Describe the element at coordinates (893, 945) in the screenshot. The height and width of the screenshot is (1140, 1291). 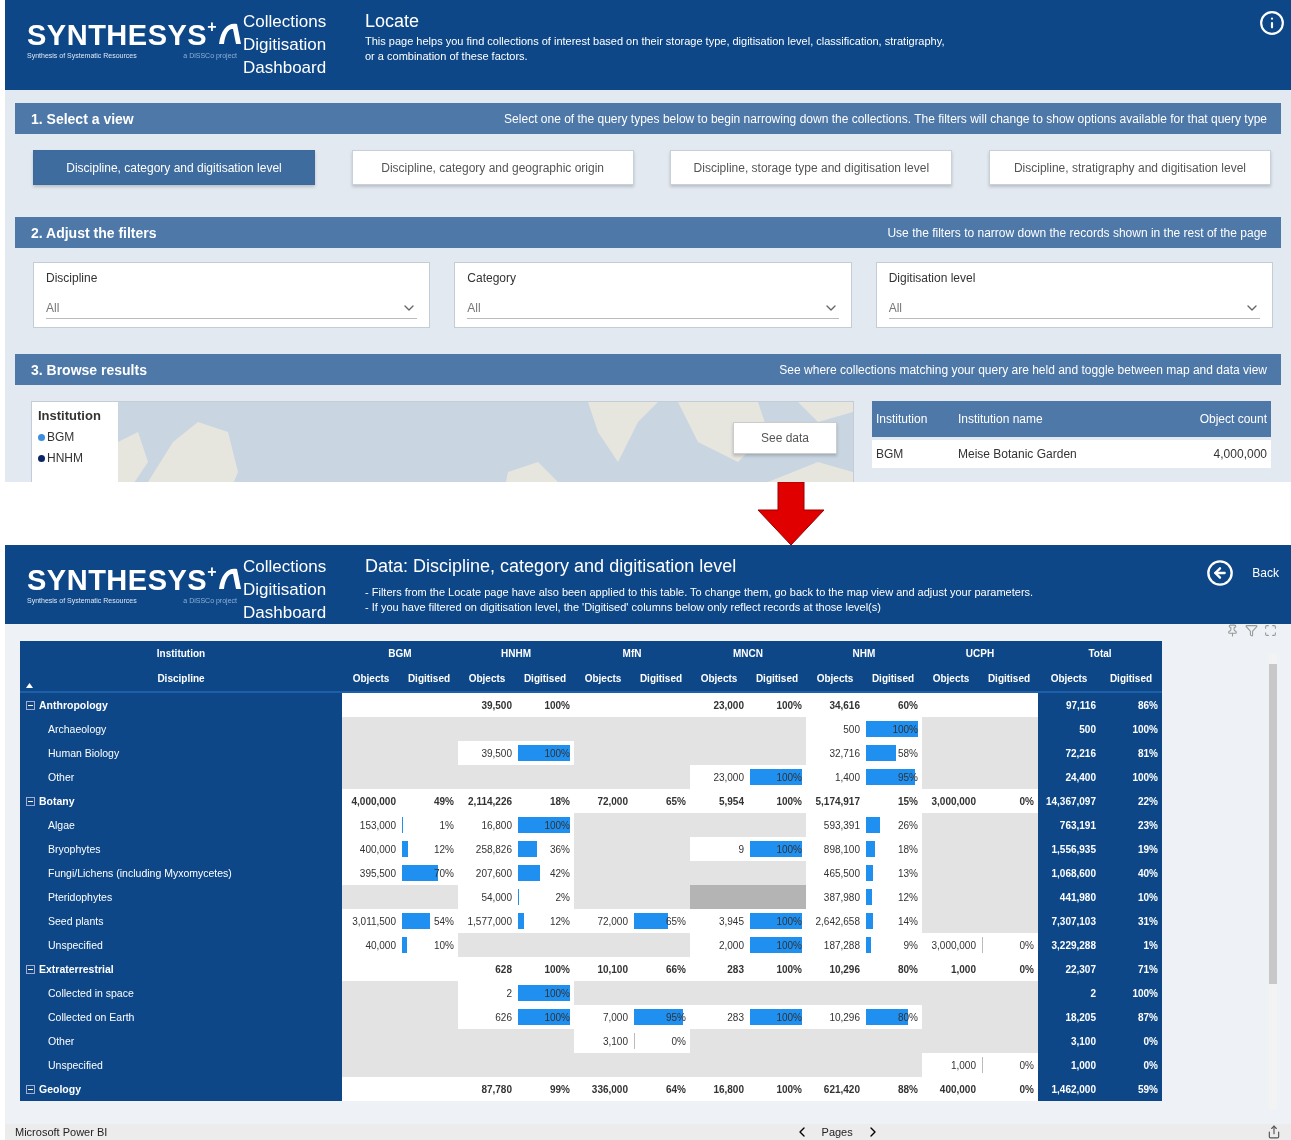
I see `table-cell: 9%` at that location.